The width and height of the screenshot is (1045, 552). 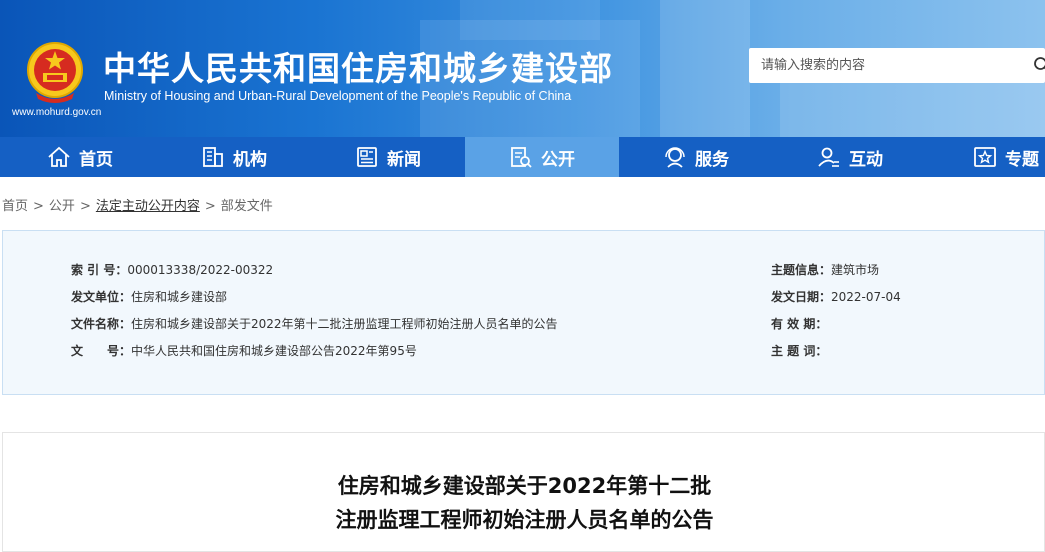 I want to click on document-icon, so click(x=521, y=157).